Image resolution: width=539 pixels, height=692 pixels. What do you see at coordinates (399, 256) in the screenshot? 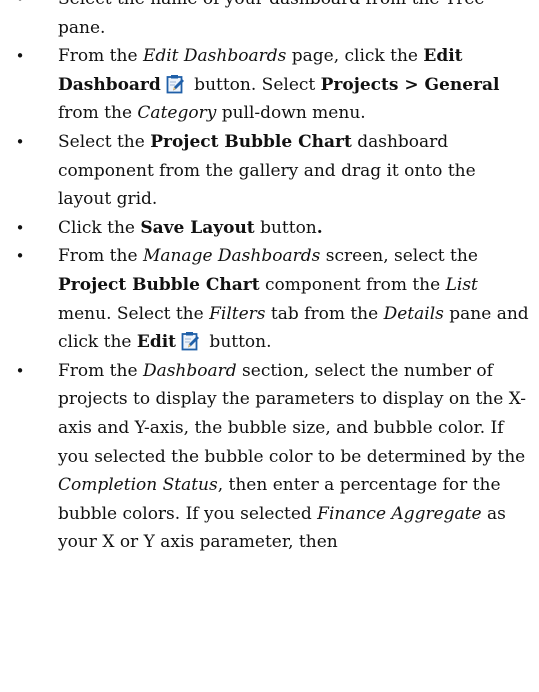
I see `step-text: screen, select the` at bounding box center [399, 256].